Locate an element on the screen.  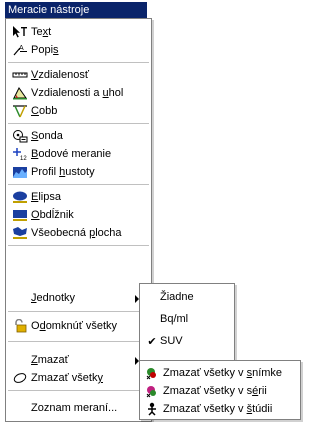
menu-item-odomknut-vsetky: Odomknúť všetky is located at coordinates (78, 326).